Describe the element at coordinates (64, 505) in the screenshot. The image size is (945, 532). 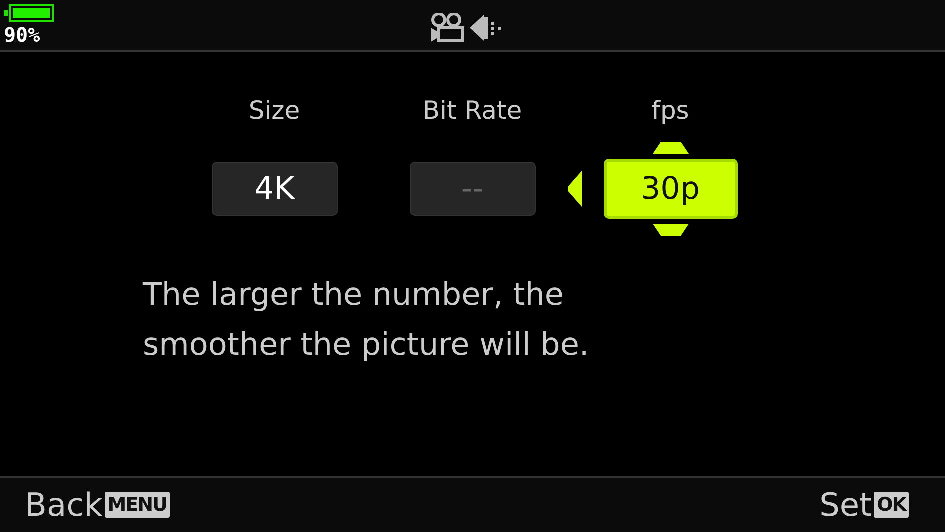
I see `hint-label: Back` at that location.